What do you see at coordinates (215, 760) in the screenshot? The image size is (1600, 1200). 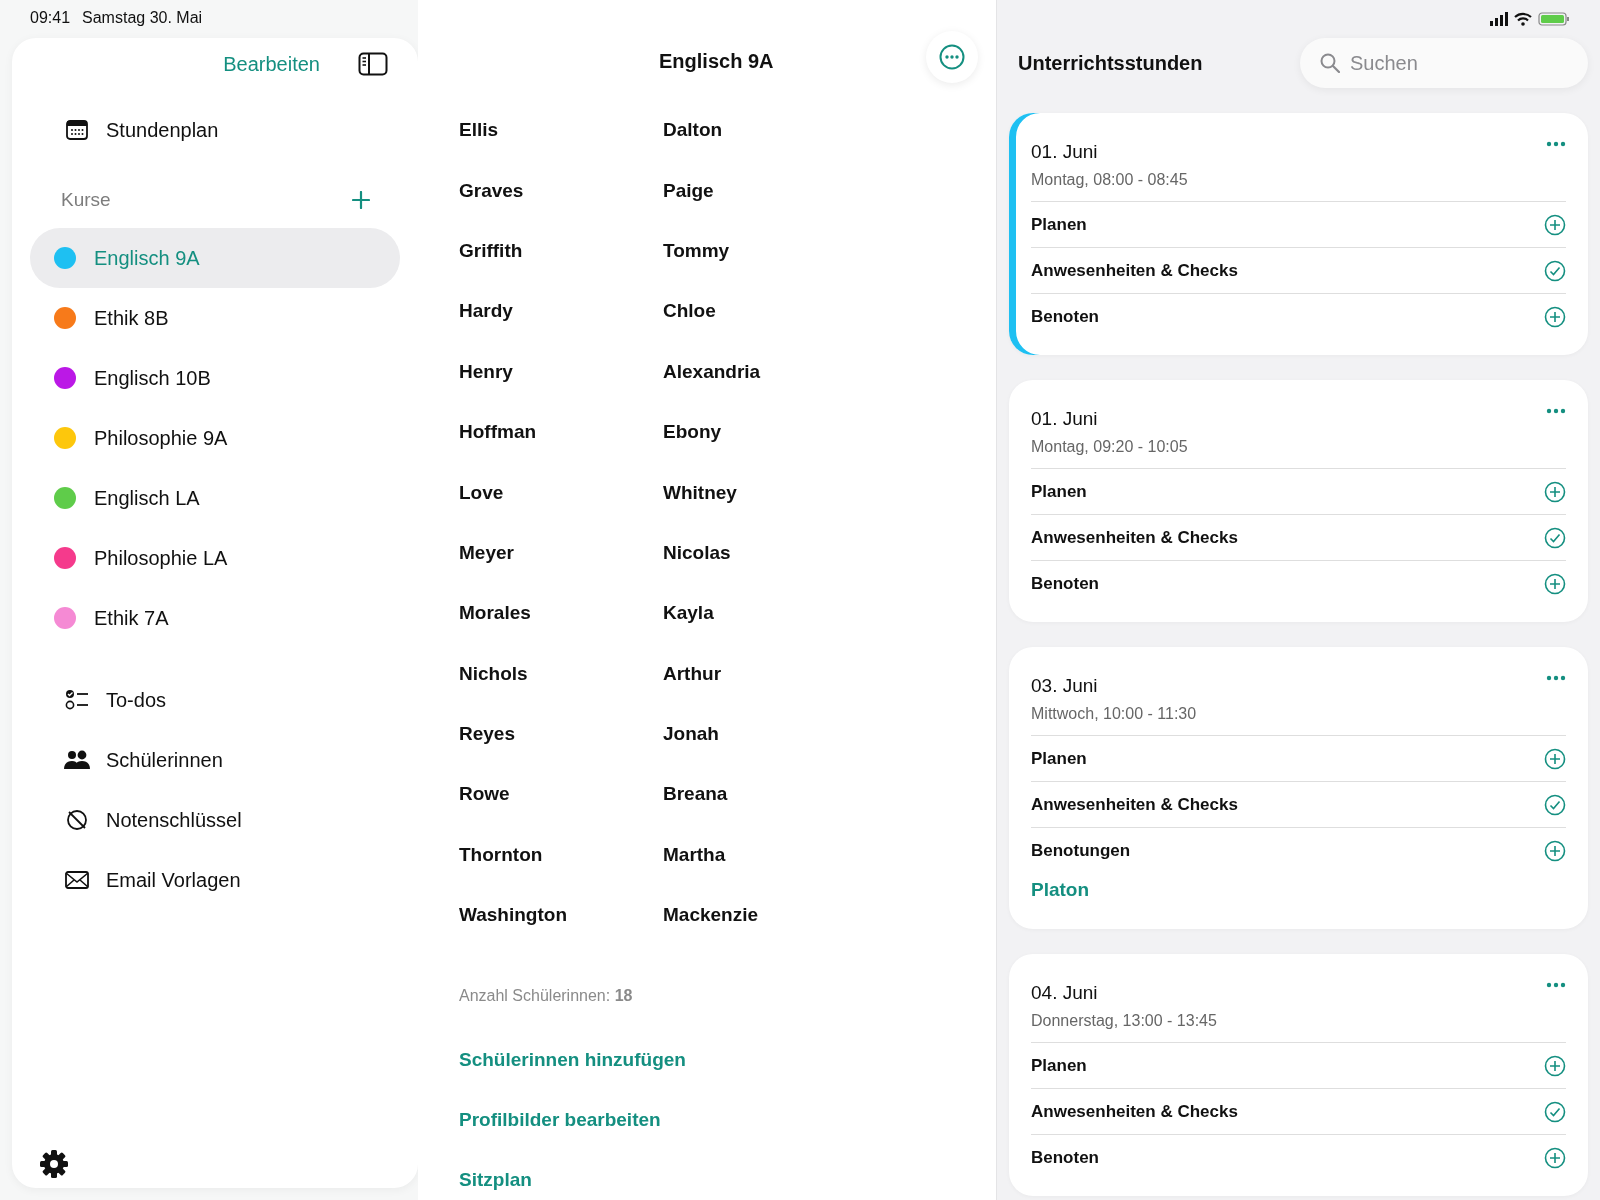 I see `nav-item: Schülerinnen` at bounding box center [215, 760].